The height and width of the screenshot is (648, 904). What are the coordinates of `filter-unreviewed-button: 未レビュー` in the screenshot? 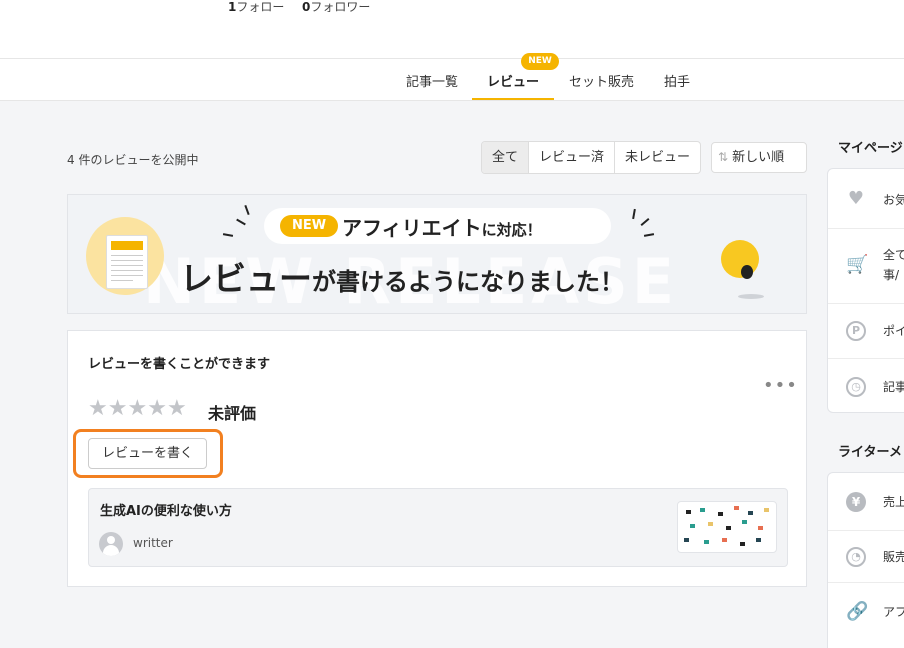 It's located at (657, 157).